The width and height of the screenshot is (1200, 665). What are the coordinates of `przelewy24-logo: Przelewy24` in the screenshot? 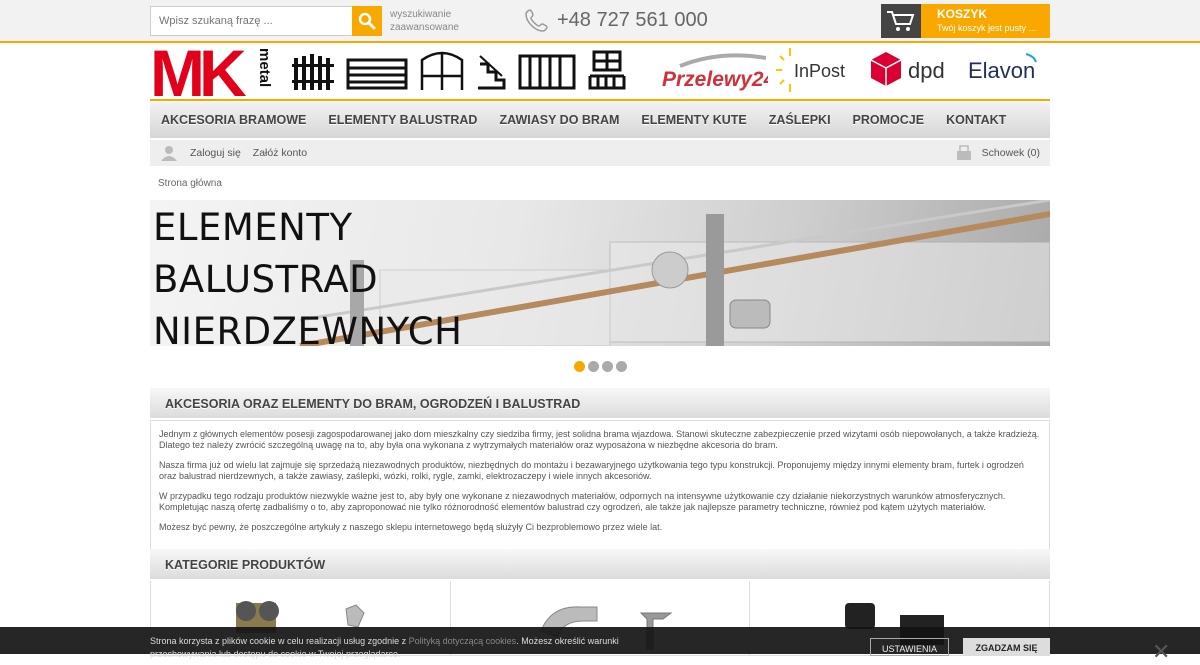 It's located at (715, 72).